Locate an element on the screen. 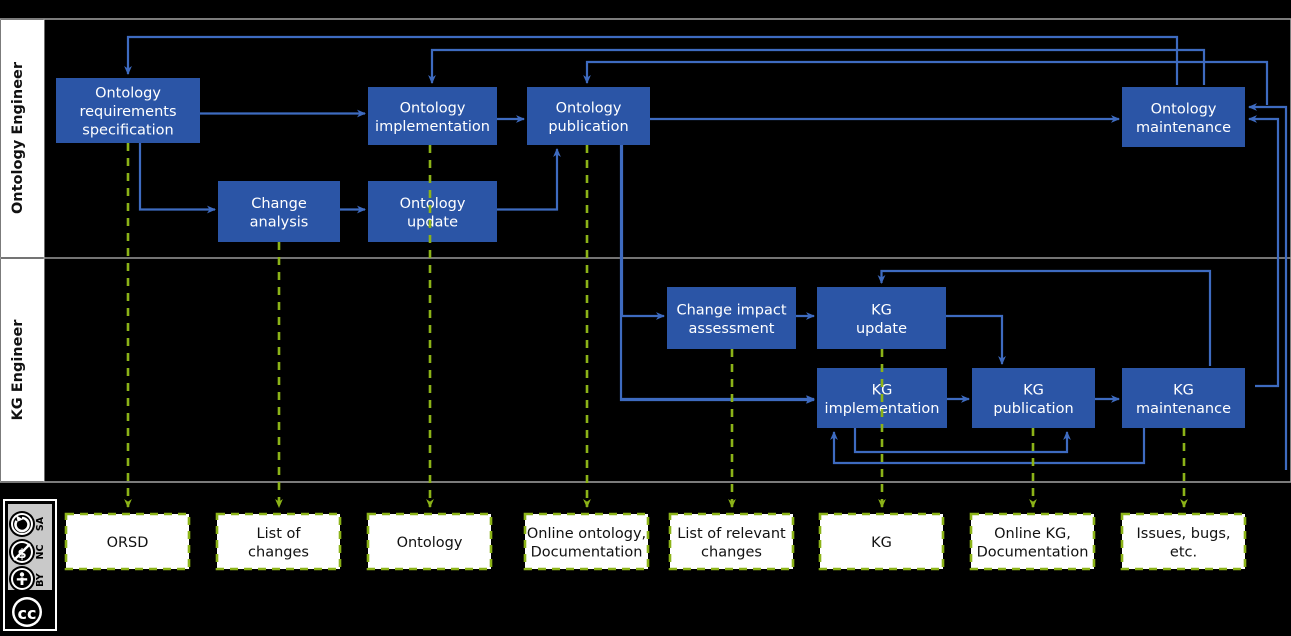 This screenshot has width=1291, height=636. badge-label: SA is located at coordinates (40, 523).